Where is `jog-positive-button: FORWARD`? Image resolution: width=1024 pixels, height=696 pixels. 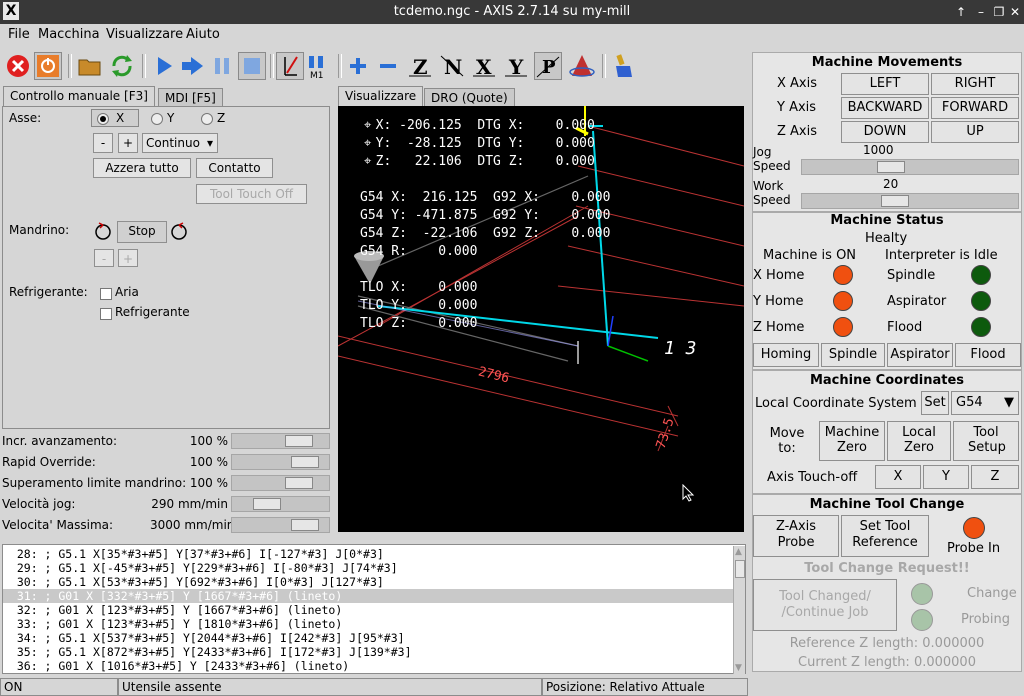 jog-positive-button: FORWARD is located at coordinates (975, 108).